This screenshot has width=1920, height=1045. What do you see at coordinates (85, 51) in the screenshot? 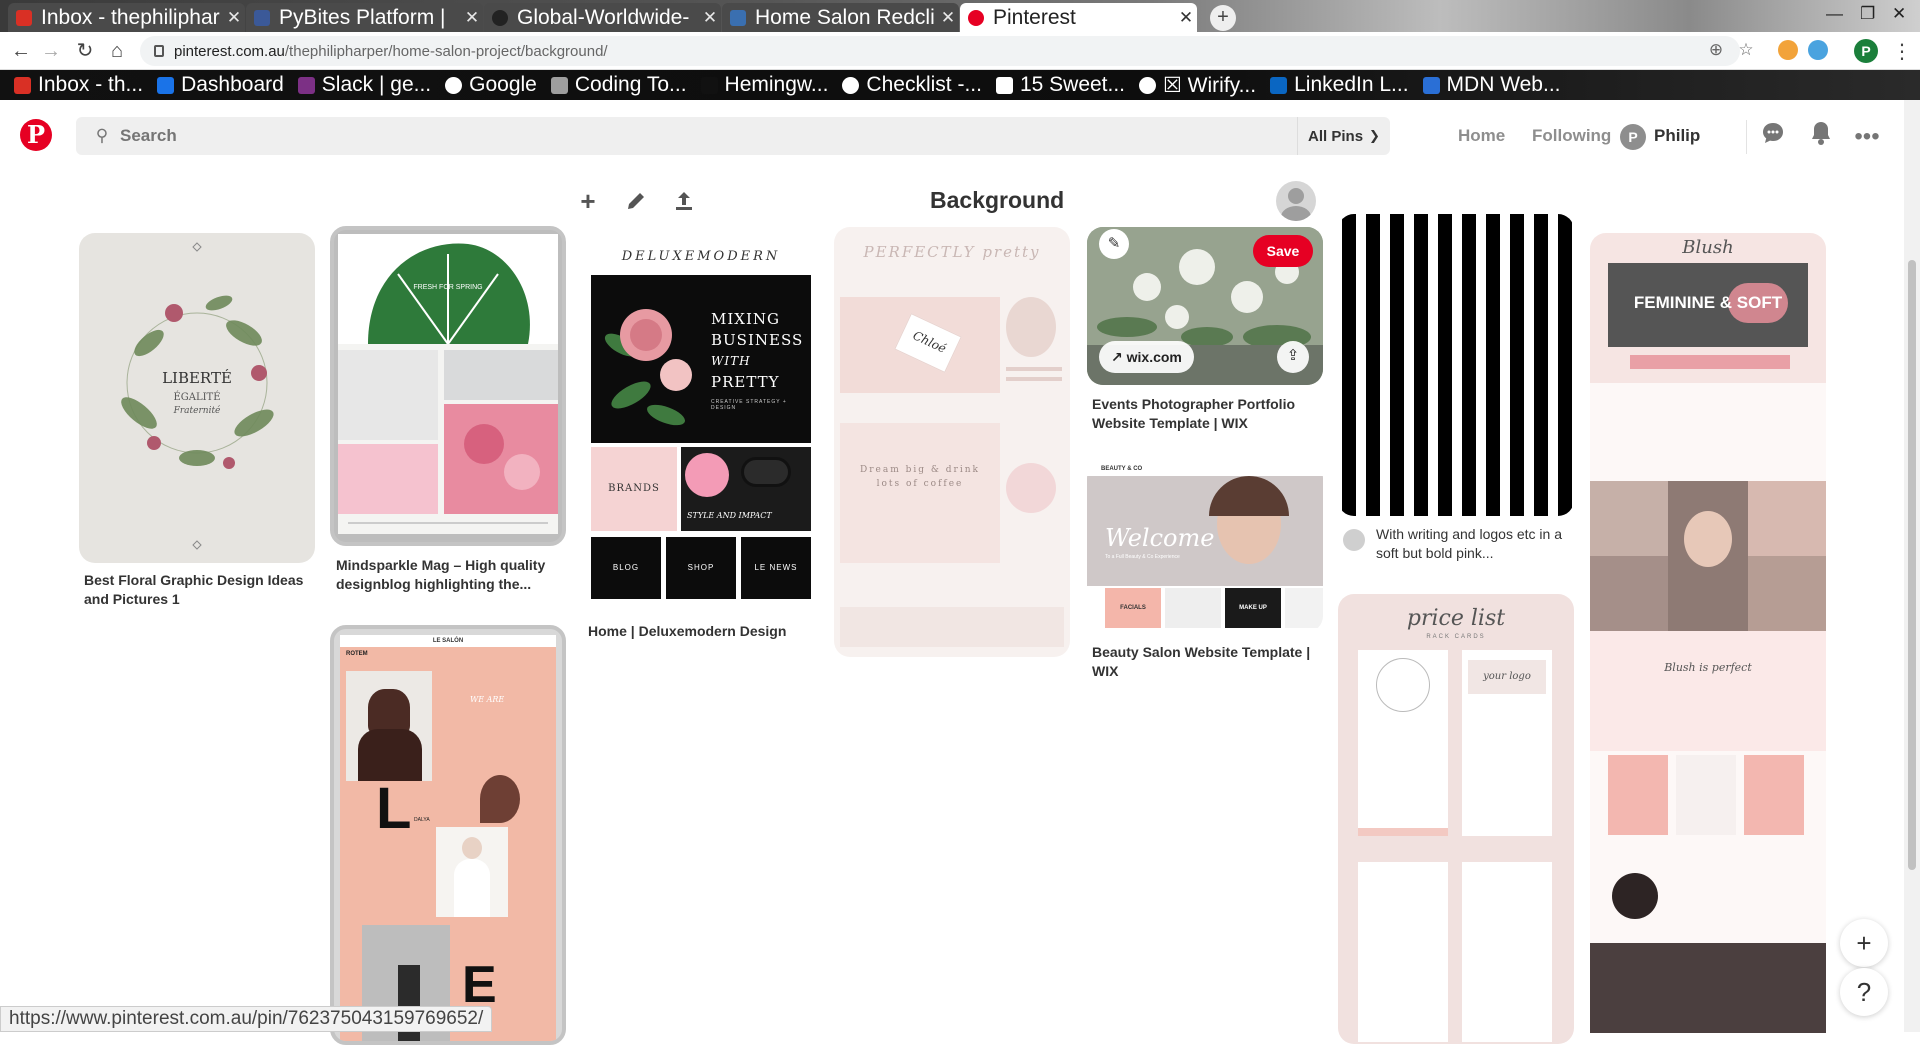
I see `reload-icon: ↻` at bounding box center [85, 51].